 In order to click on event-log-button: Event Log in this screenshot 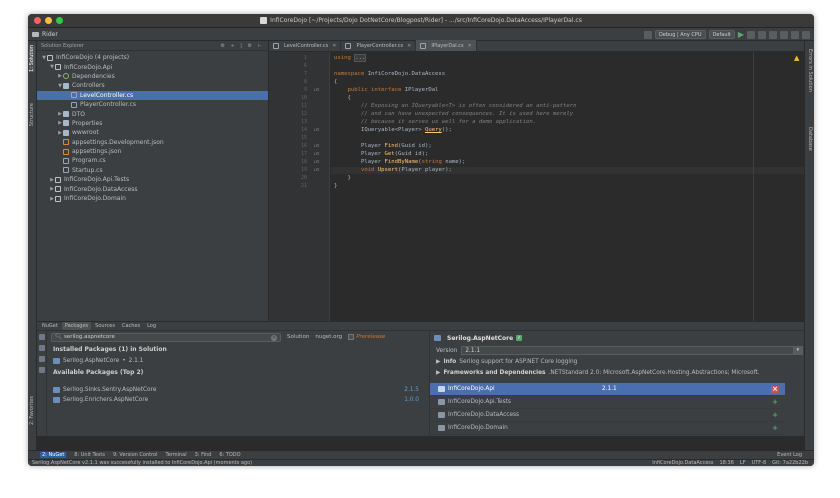, I will do `click(789, 455)`.